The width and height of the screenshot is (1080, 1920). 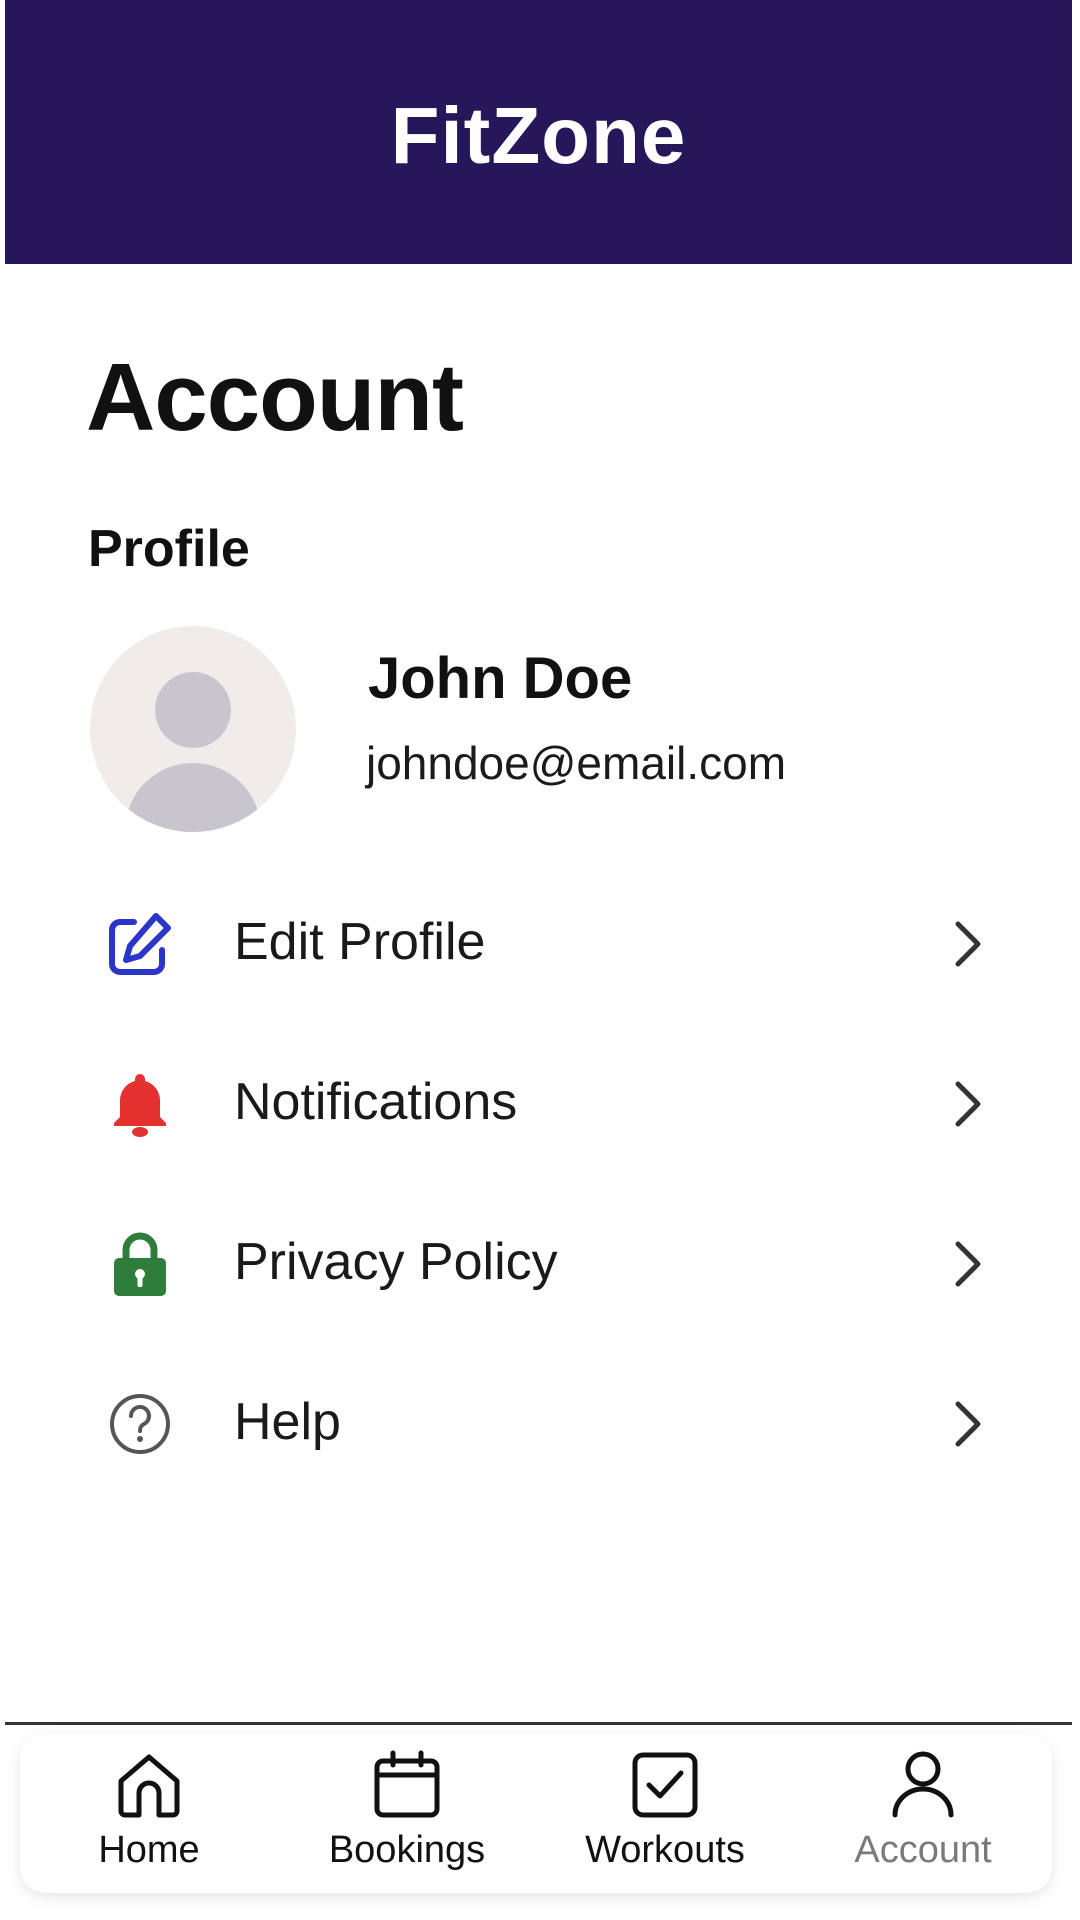 What do you see at coordinates (576, 763) in the screenshot?
I see `profile-email: johndoe@email.com` at bounding box center [576, 763].